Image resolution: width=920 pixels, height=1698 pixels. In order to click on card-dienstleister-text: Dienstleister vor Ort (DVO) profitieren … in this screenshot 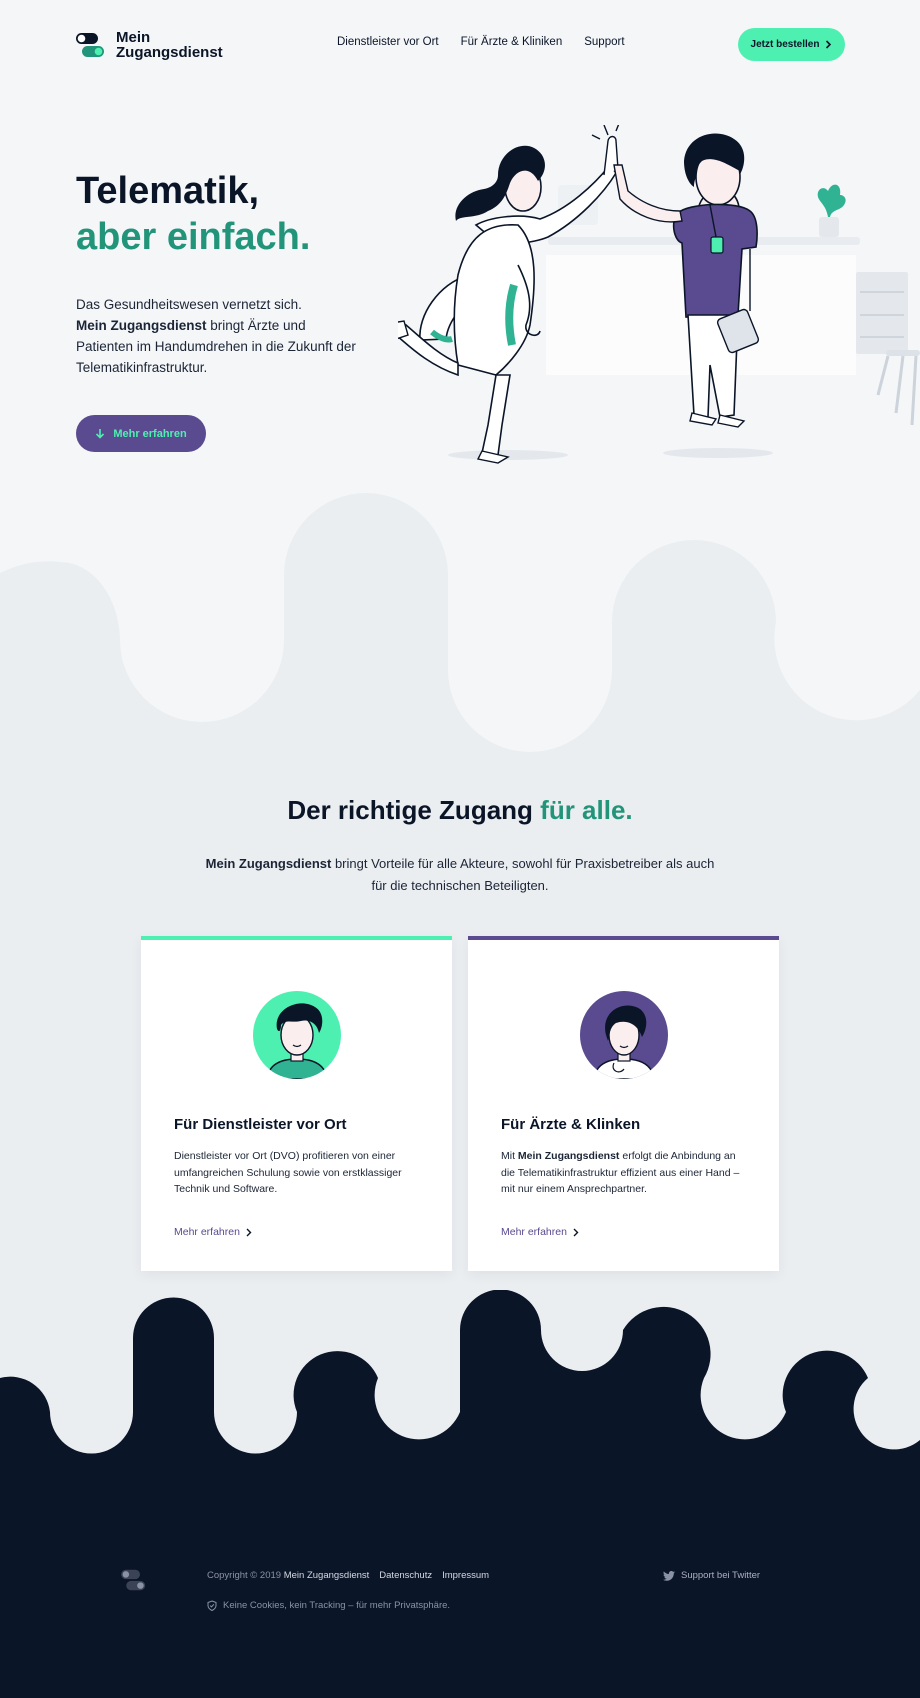, I will do `click(288, 1172)`.